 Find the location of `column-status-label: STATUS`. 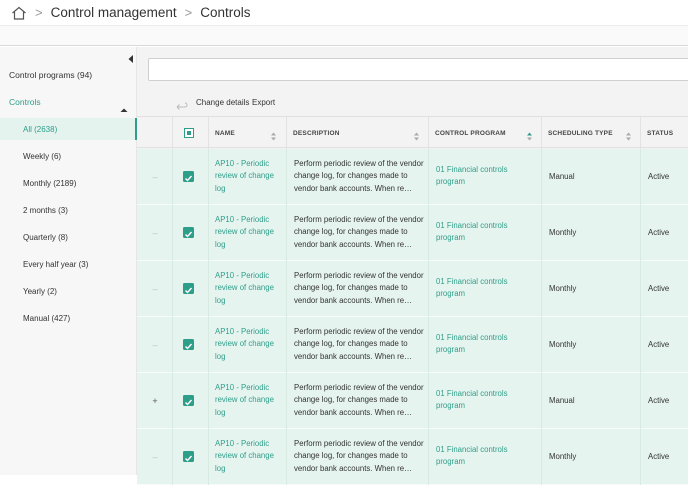

column-status-label: STATUS is located at coordinates (660, 133).